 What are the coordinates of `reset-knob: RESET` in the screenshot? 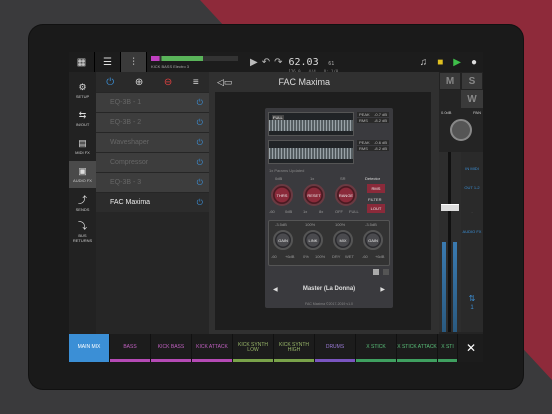 It's located at (314, 195).